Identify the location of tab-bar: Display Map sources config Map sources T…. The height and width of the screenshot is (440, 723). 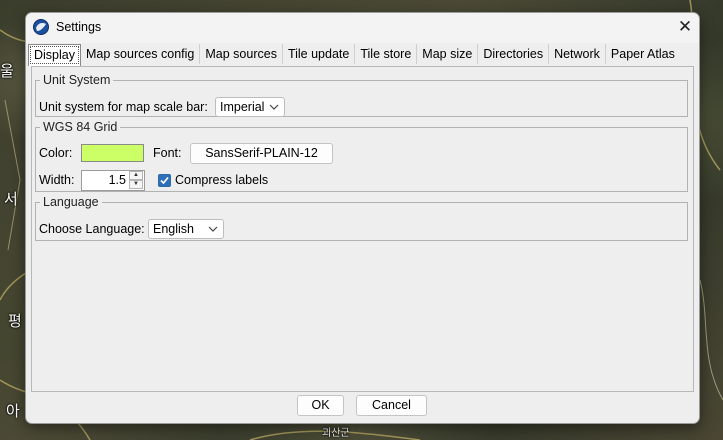
(354, 55).